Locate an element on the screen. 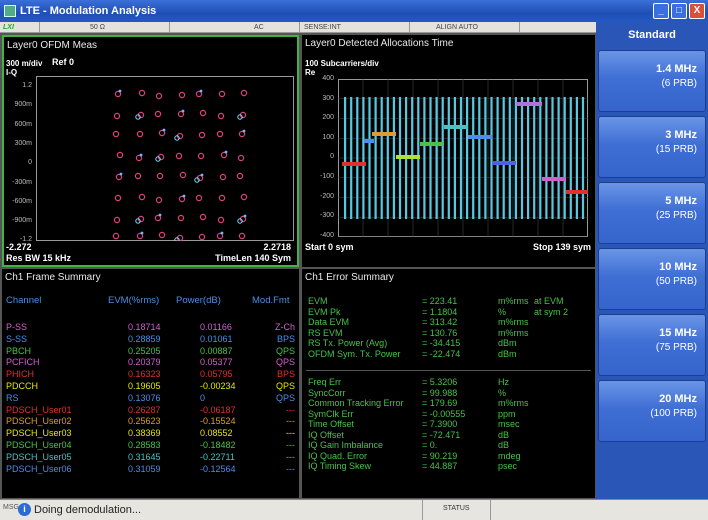 This screenshot has height=520, width=708. frame-summary-header: Channel is located at coordinates (24, 300).